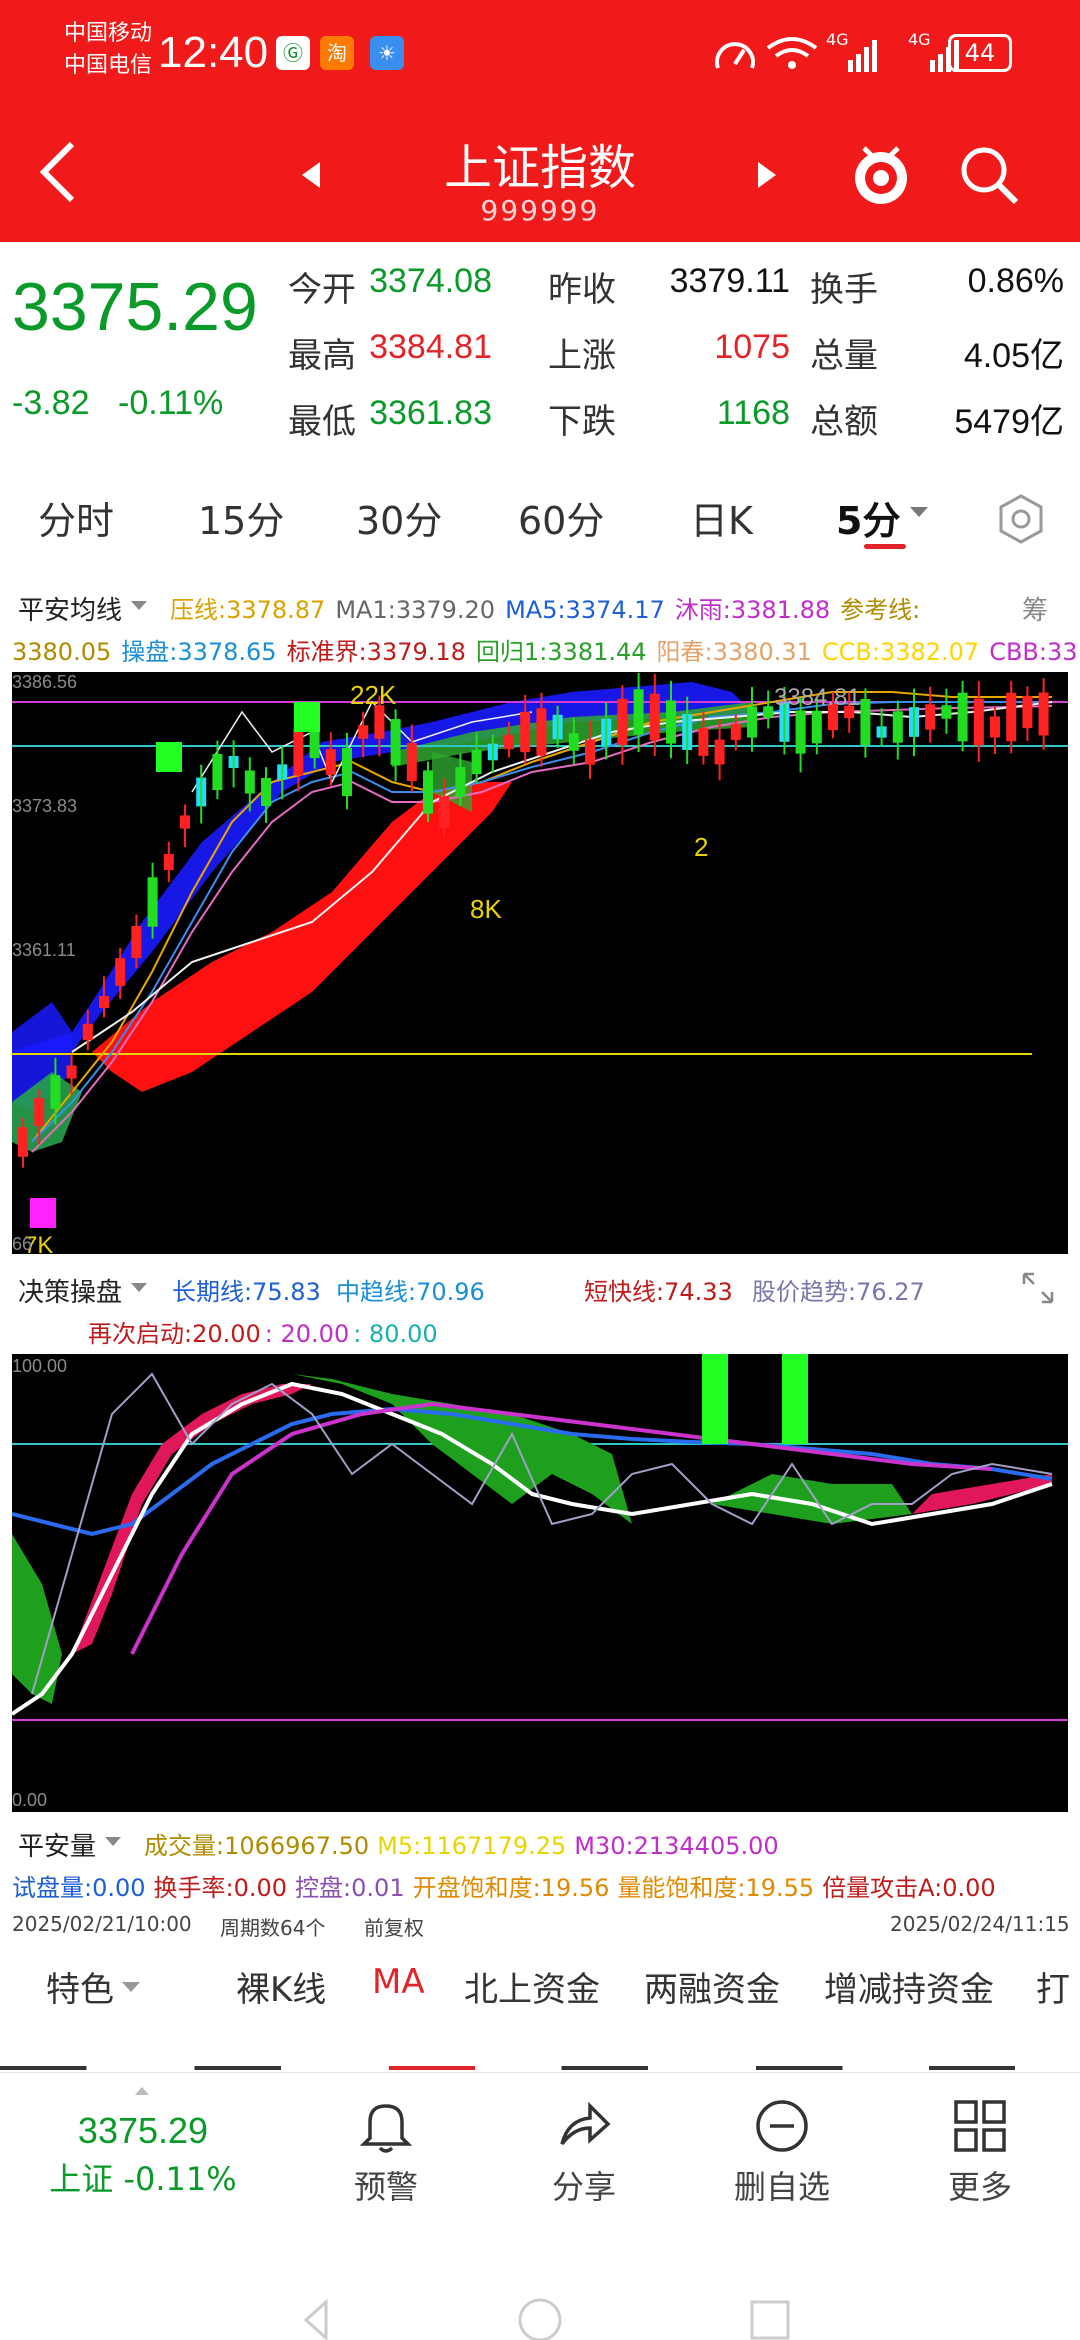 This screenshot has height=2340, width=1080. I want to click on carrier-2: 中国电信, so click(108, 65).